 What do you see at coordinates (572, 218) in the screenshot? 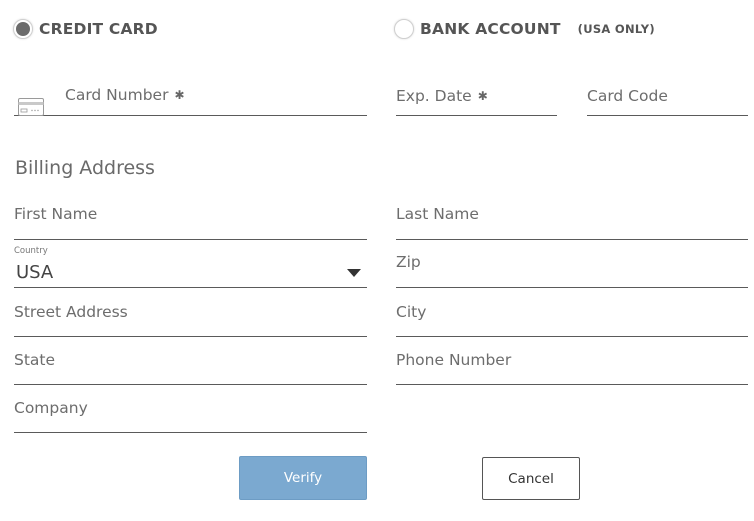
I see `last-name-field: Last Name` at bounding box center [572, 218].